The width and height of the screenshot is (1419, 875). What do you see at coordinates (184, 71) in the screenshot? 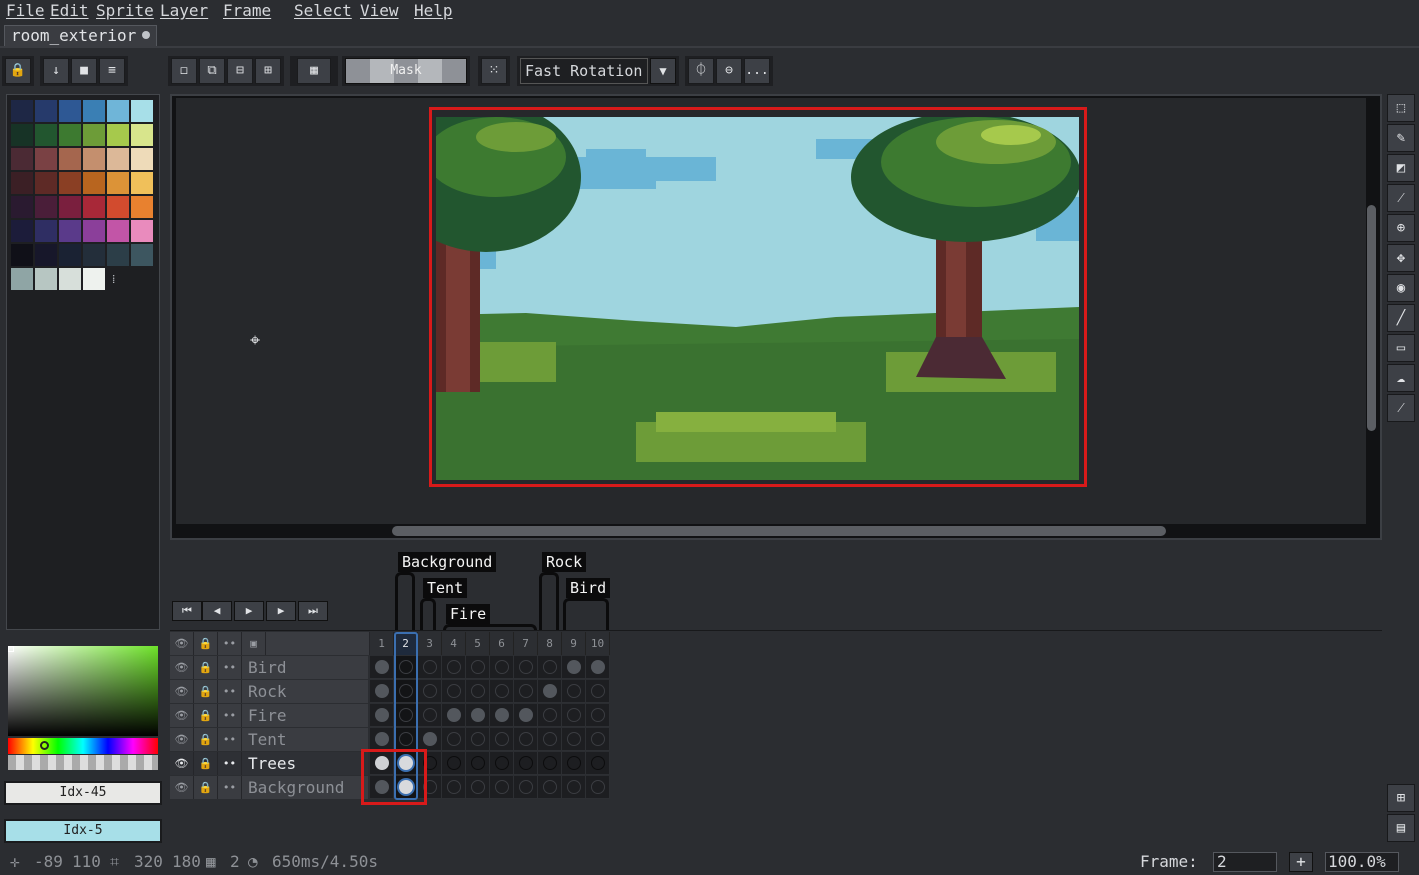
I see `selection-replace-icon: ◻` at bounding box center [184, 71].